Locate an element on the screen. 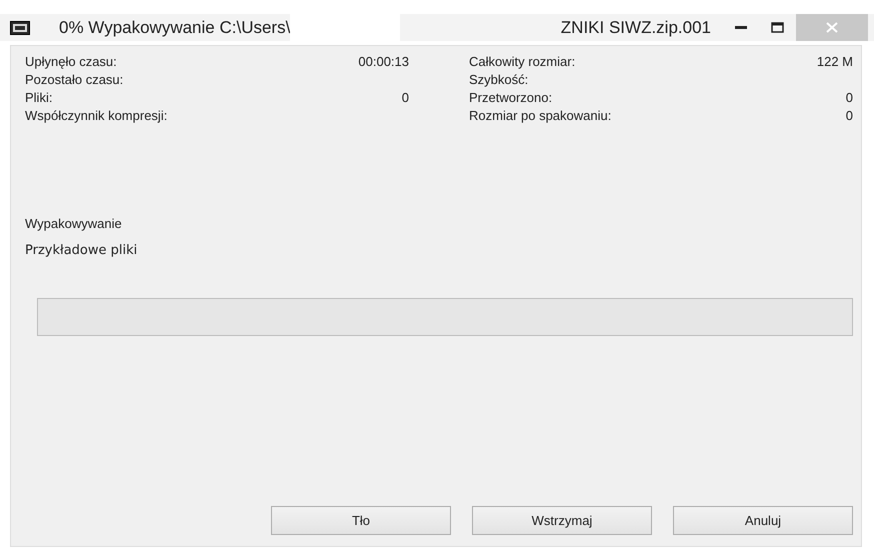 This screenshot has height=559, width=874. close-icon is located at coordinates (832, 27).